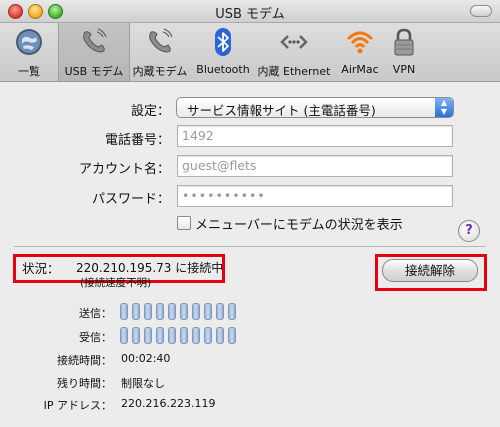 The width and height of the screenshot is (500, 427). I want to click on usb-modem-phone-icon, so click(95, 40).